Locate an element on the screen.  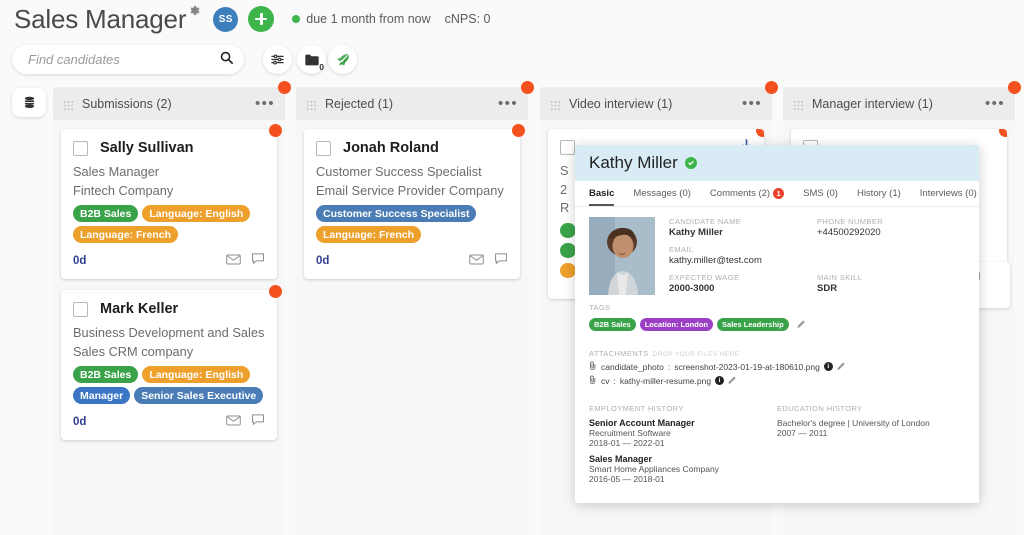
card-header: Jonah Roland is located at coordinates (412, 148).